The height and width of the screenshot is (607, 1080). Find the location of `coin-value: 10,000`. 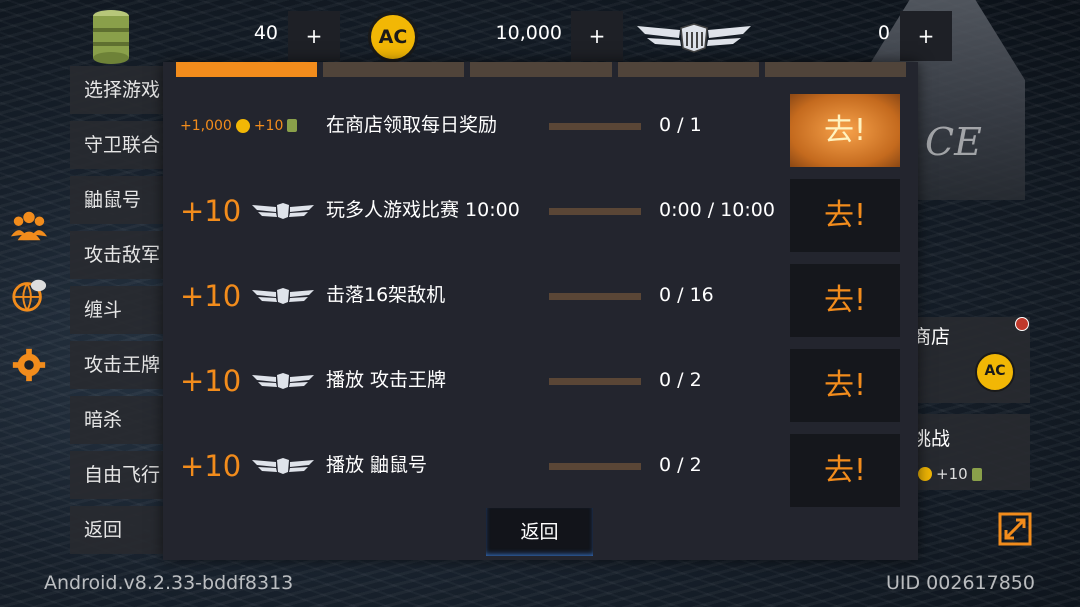

coin-value: 10,000 is located at coordinates (528, 33).